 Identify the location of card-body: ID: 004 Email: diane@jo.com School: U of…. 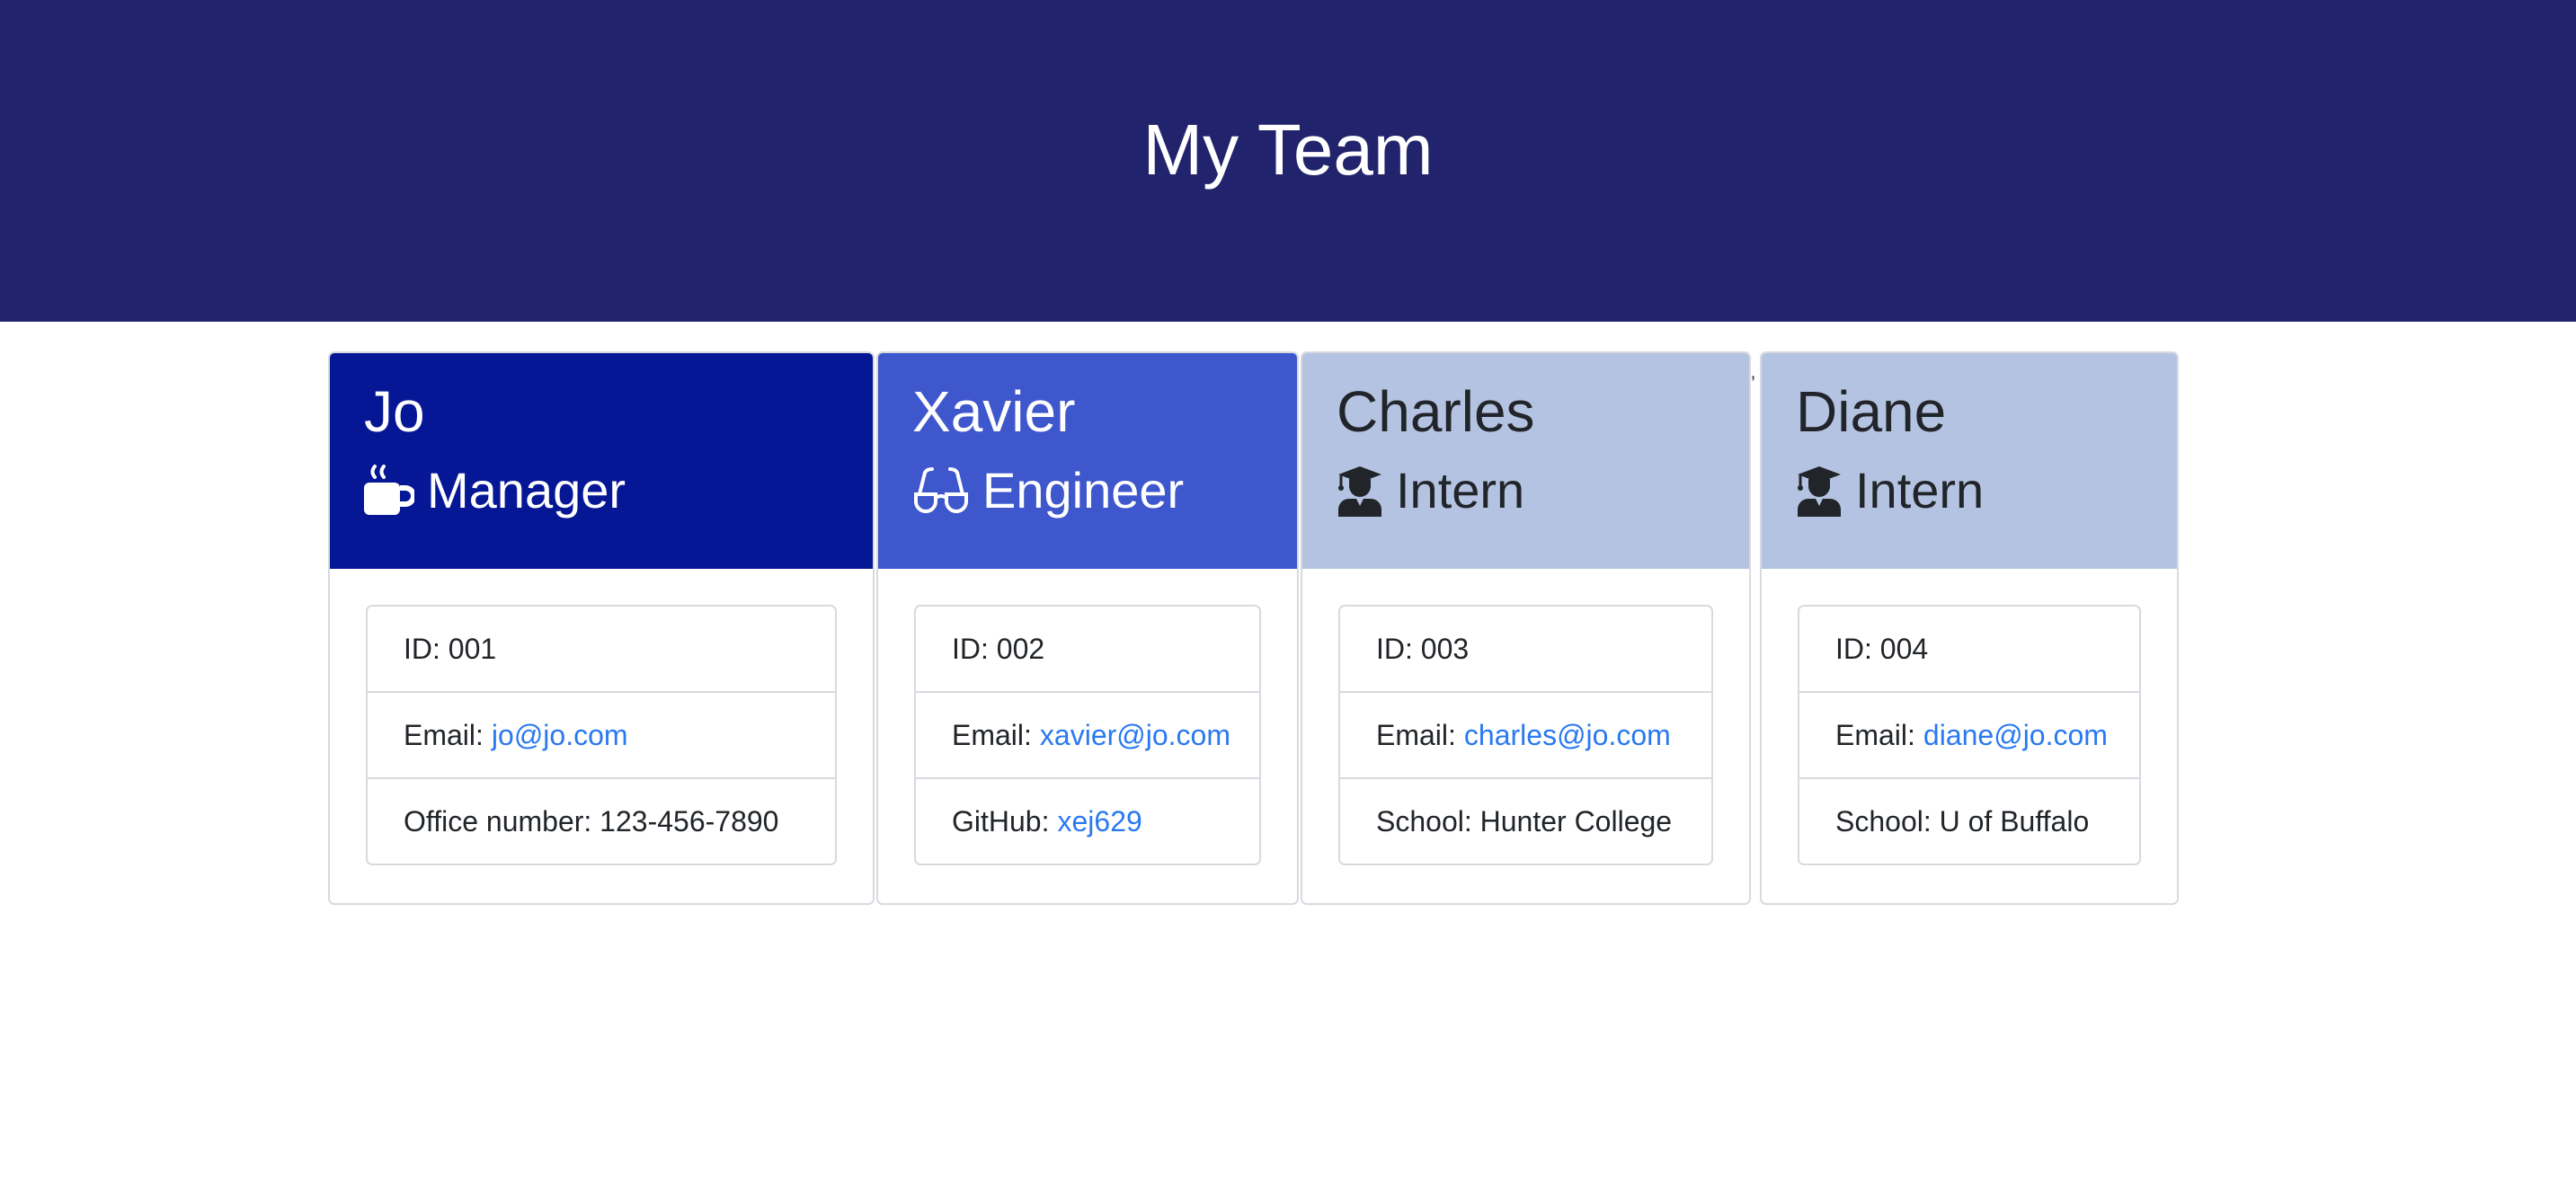
(1970, 736).